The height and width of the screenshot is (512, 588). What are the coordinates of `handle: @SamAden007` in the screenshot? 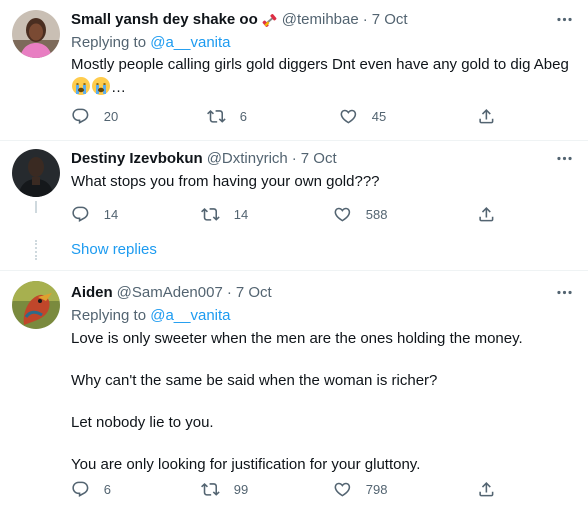 It's located at (170, 293).